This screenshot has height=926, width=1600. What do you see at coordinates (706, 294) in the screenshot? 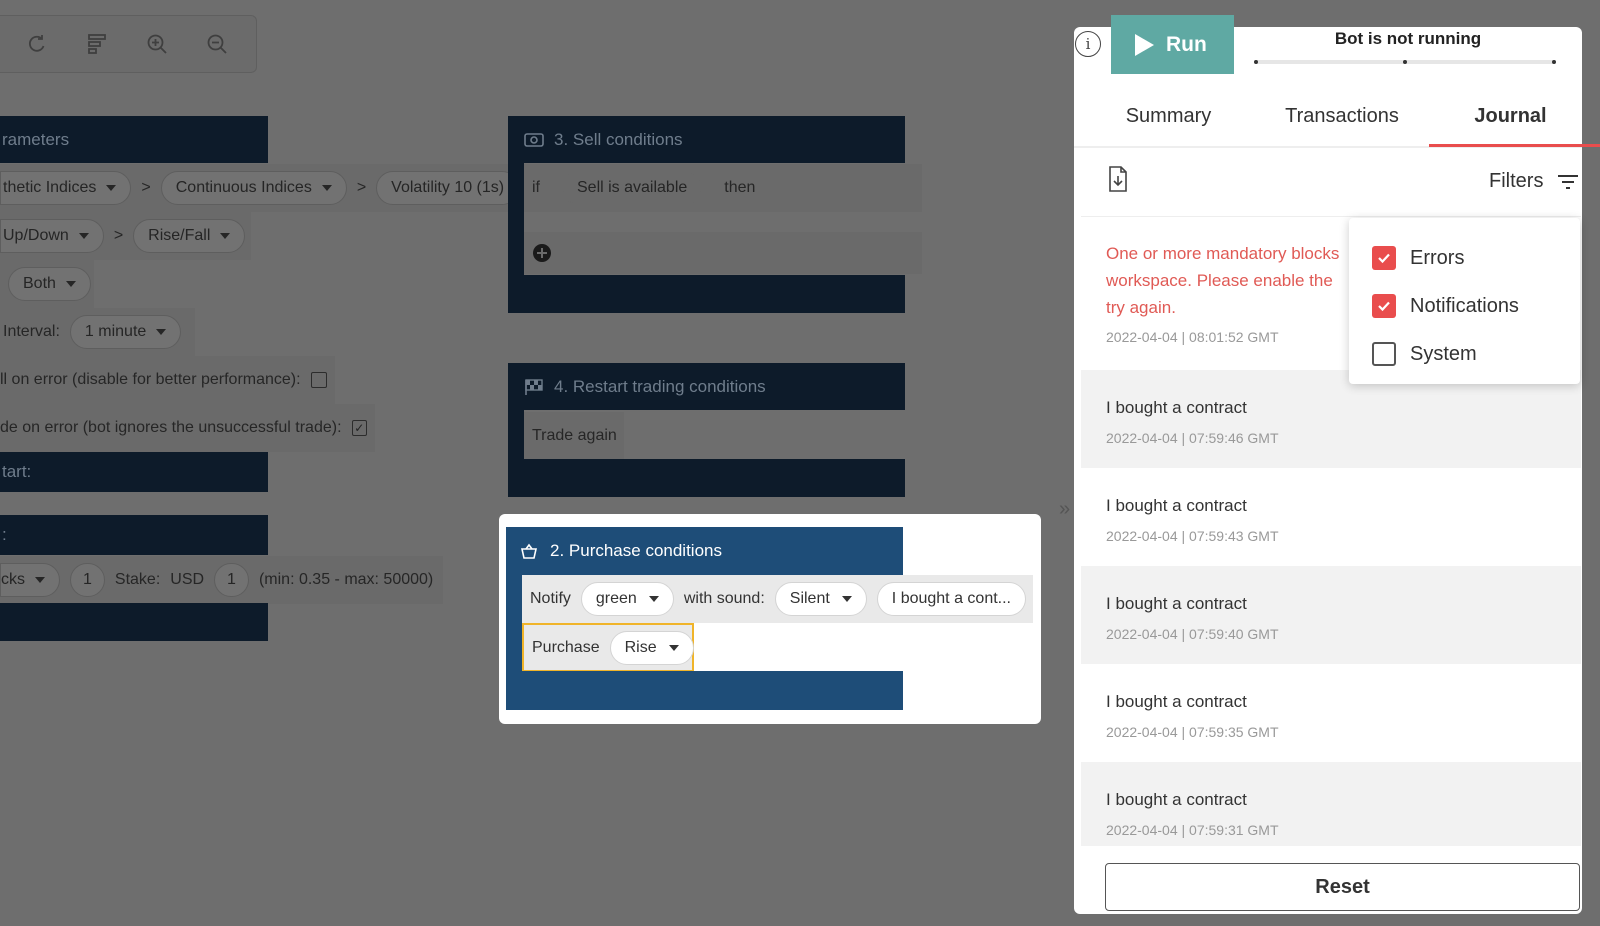
I see `sell-conditions-footer` at bounding box center [706, 294].